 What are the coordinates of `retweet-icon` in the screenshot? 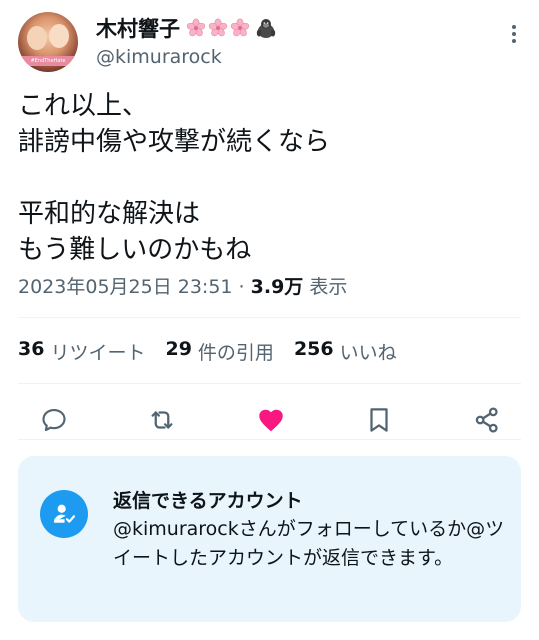 It's located at (162, 420).